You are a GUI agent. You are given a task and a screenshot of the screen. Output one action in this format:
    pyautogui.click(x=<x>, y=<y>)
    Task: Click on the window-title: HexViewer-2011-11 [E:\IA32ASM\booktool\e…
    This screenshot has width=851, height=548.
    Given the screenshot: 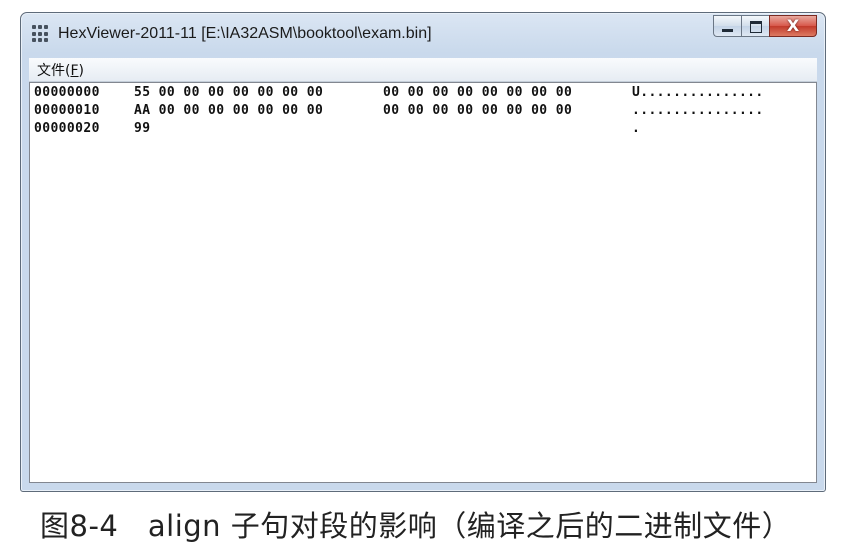 What is the action you would take?
    pyautogui.click(x=245, y=33)
    